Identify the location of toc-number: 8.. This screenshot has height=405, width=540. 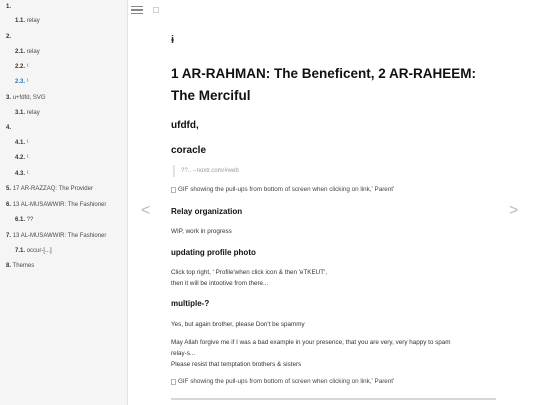
(9, 266).